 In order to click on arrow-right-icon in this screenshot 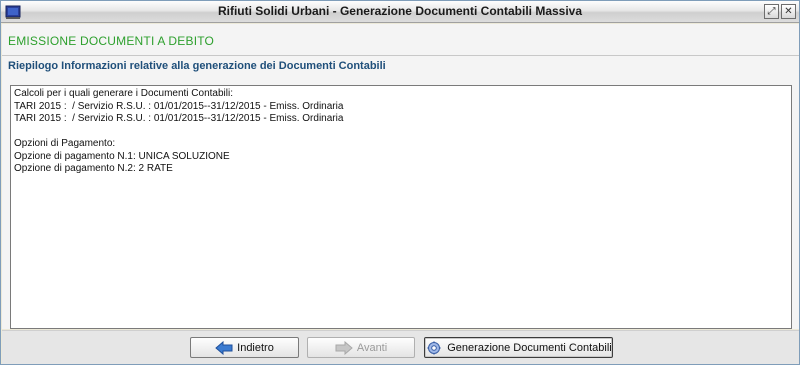, I will do `click(344, 347)`.